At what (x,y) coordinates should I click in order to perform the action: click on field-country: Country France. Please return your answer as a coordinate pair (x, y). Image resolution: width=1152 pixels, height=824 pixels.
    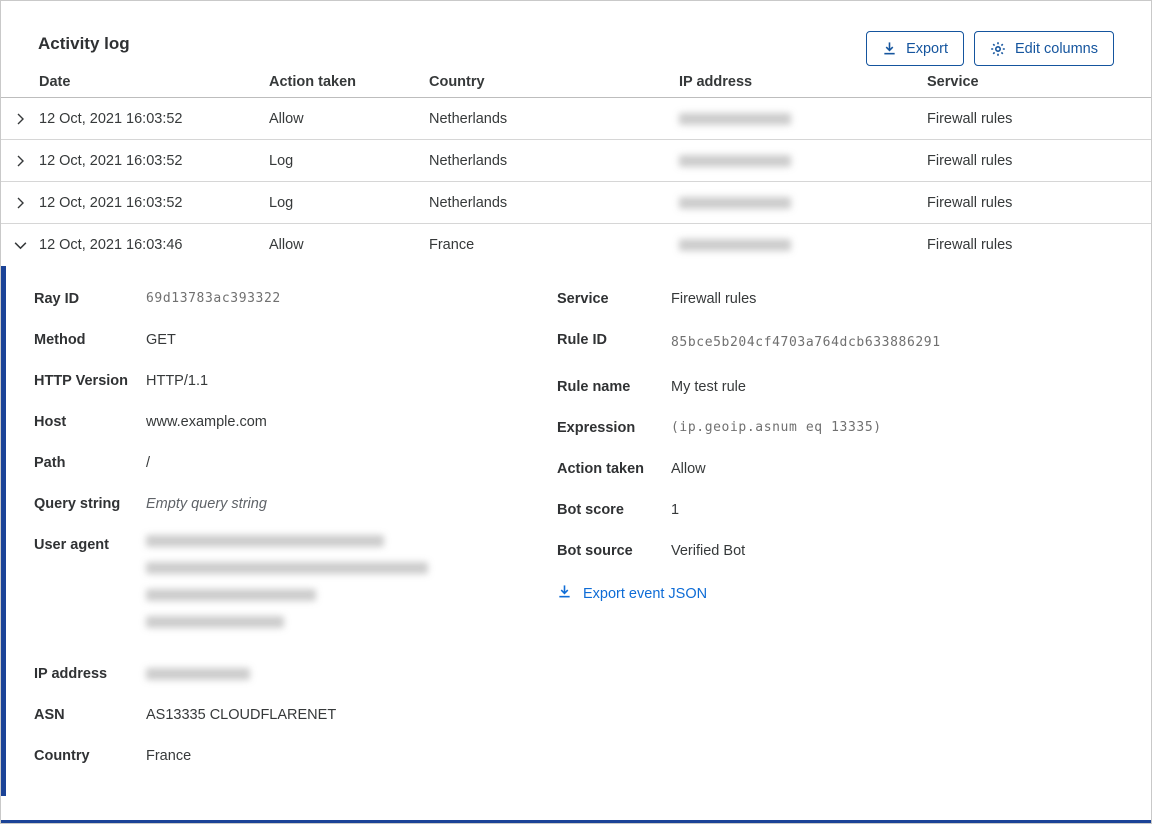
    Looking at the image, I should click on (113, 756).